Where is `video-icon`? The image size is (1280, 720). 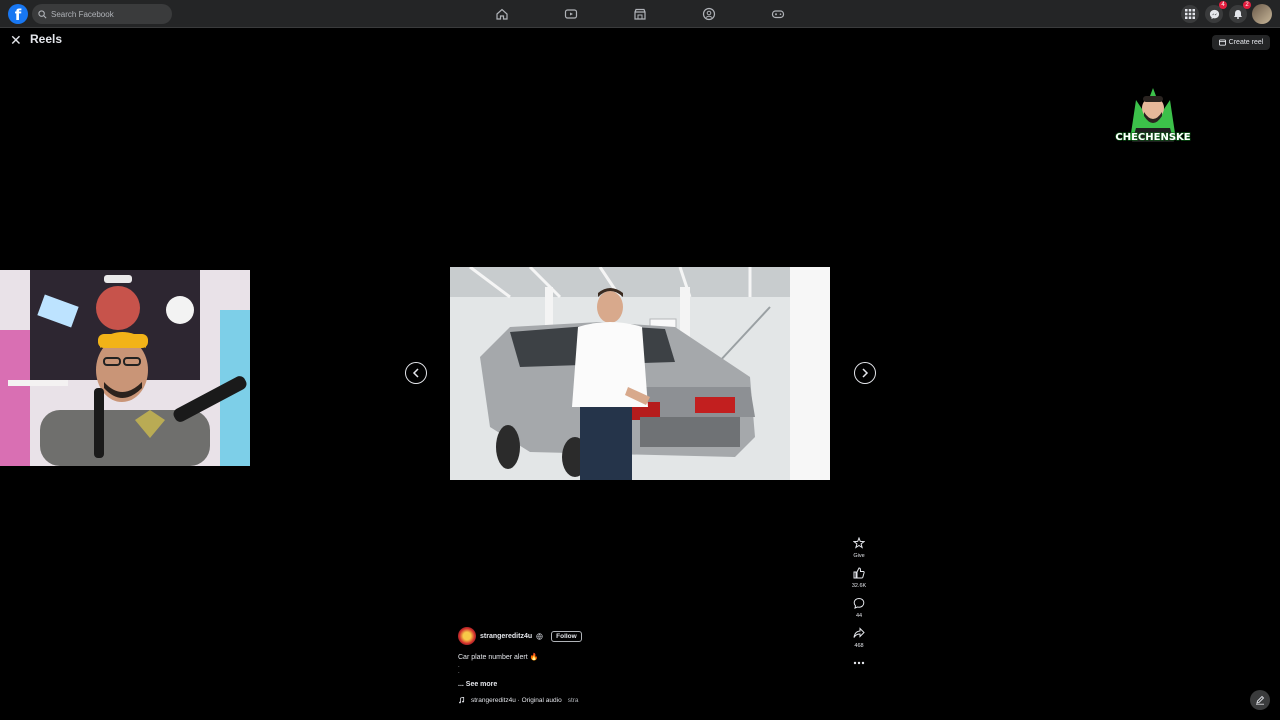 video-icon is located at coordinates (571, 14).